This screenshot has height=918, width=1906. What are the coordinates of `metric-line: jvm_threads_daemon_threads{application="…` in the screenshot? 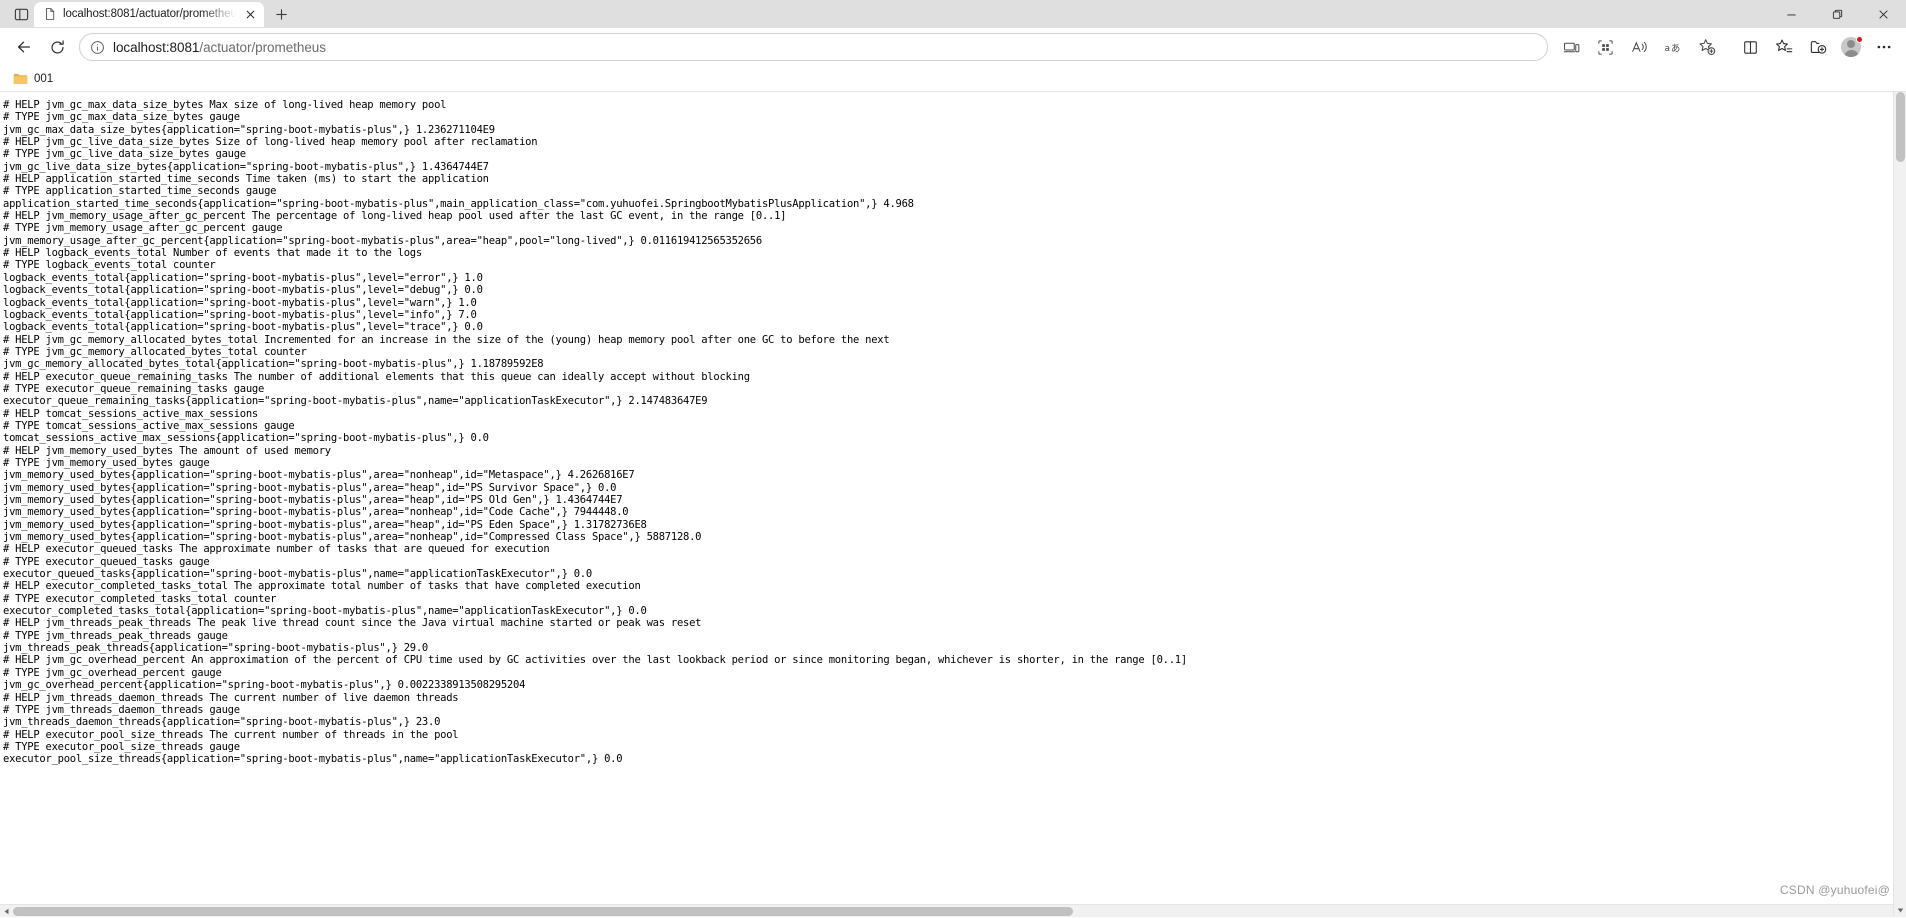 It's located at (222, 722).